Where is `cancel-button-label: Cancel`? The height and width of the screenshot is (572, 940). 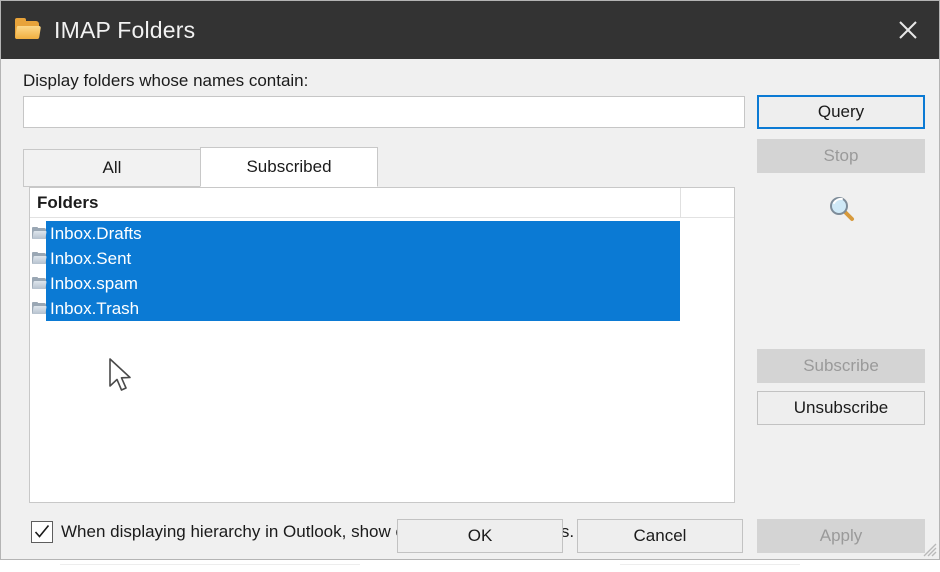
cancel-button-label: Cancel is located at coordinates (660, 535).